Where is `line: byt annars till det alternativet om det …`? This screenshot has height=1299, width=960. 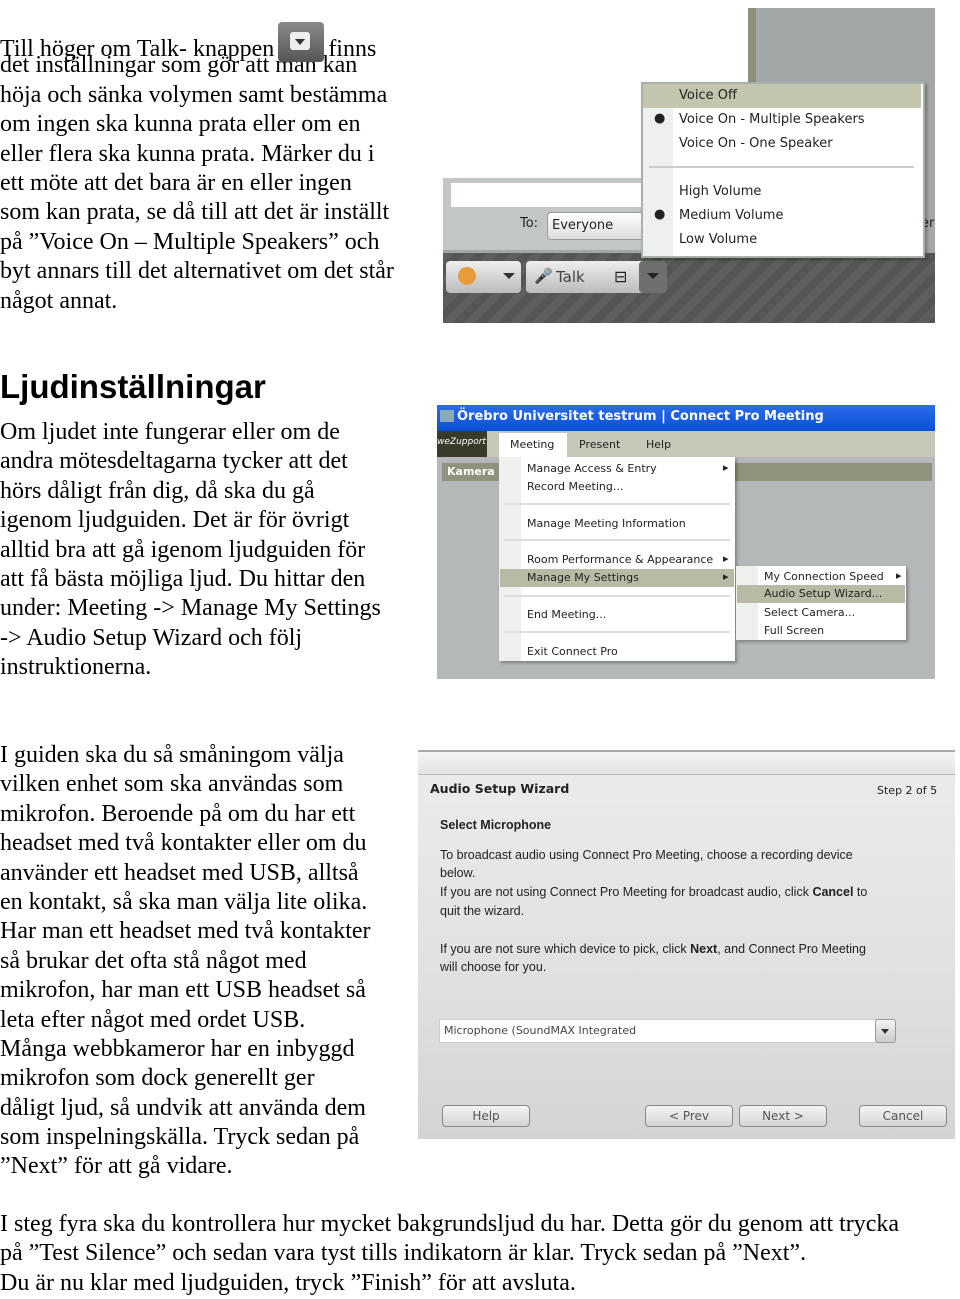
line: byt annars till det alternativet om det … is located at coordinates (197, 271).